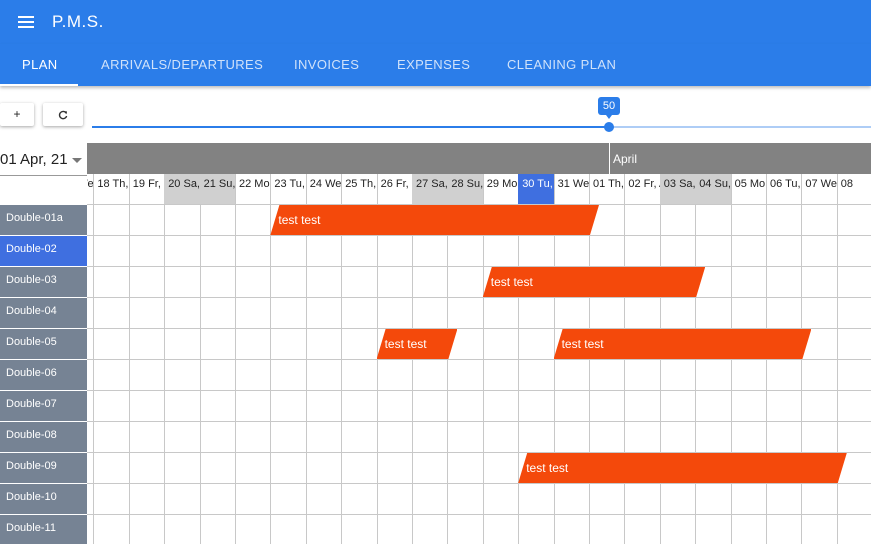 This screenshot has height=544, width=871. Describe the element at coordinates (43, 406) in the screenshot. I see `room-row-label: Double-07` at that location.